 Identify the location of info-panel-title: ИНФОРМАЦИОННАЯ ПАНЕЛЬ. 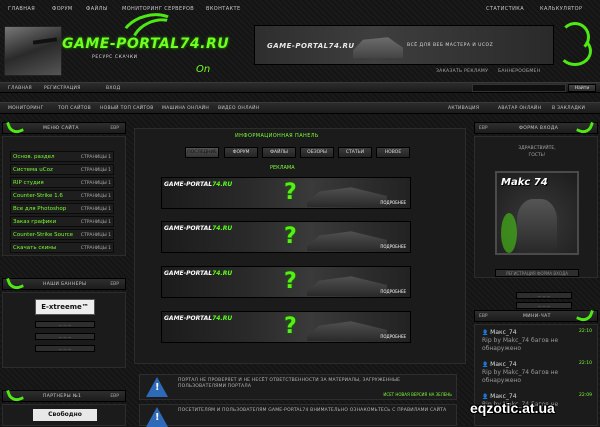
(277, 136).